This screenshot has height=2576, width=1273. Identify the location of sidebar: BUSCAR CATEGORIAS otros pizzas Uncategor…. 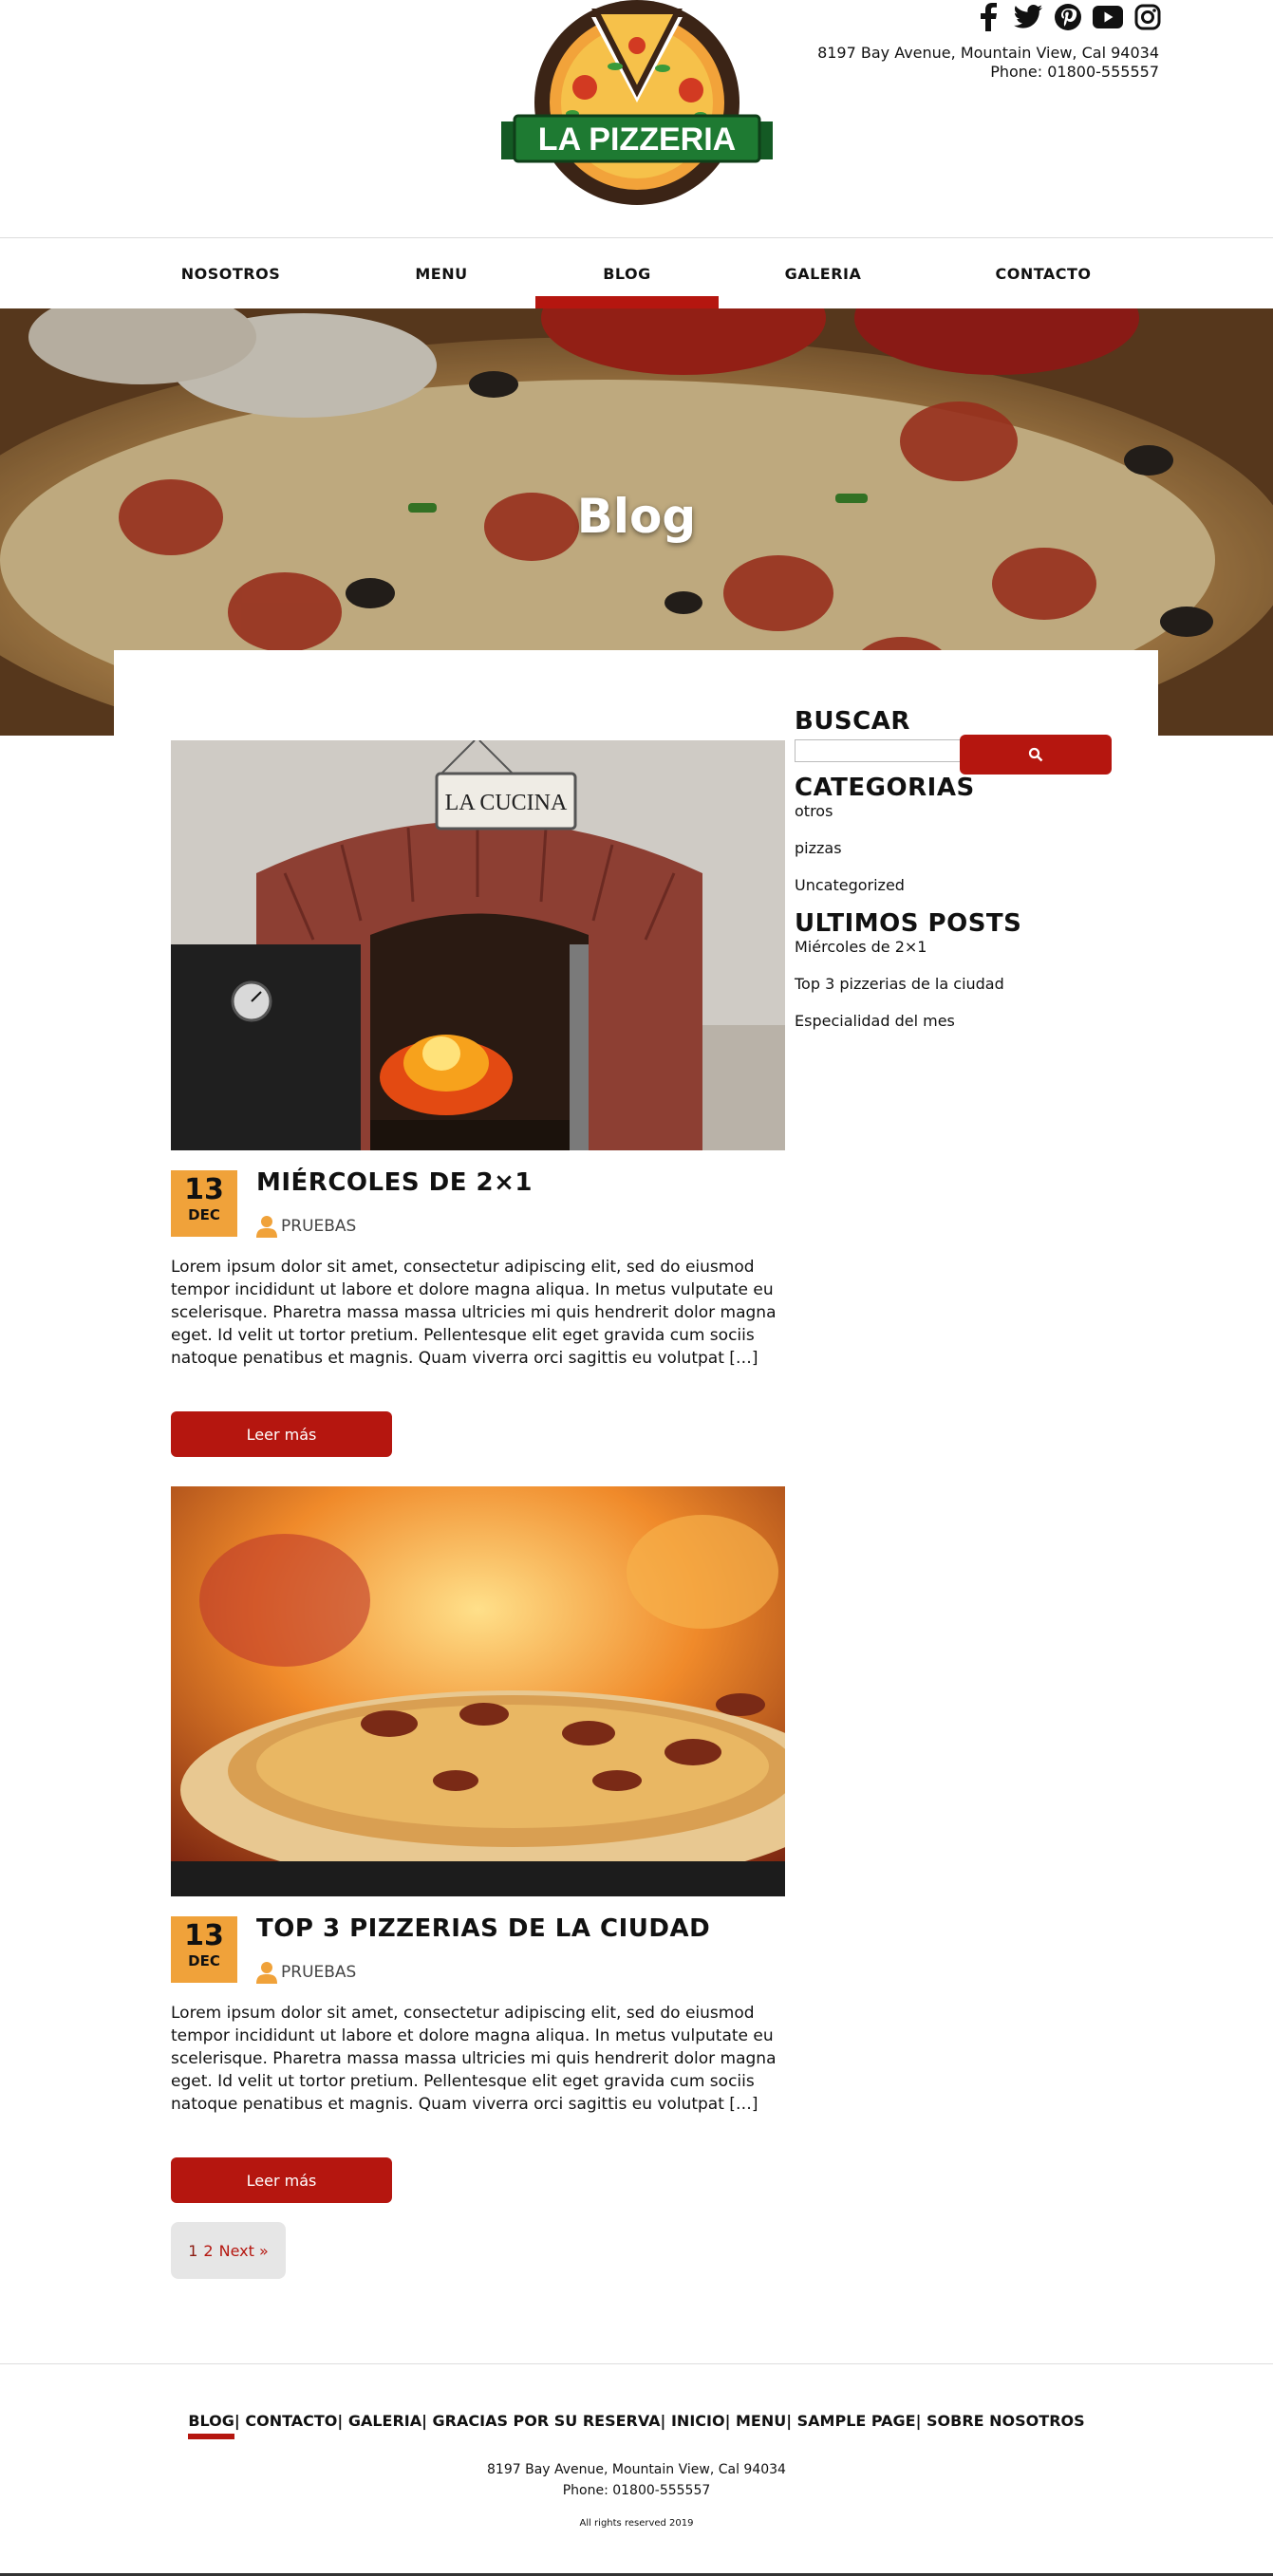
(965, 878).